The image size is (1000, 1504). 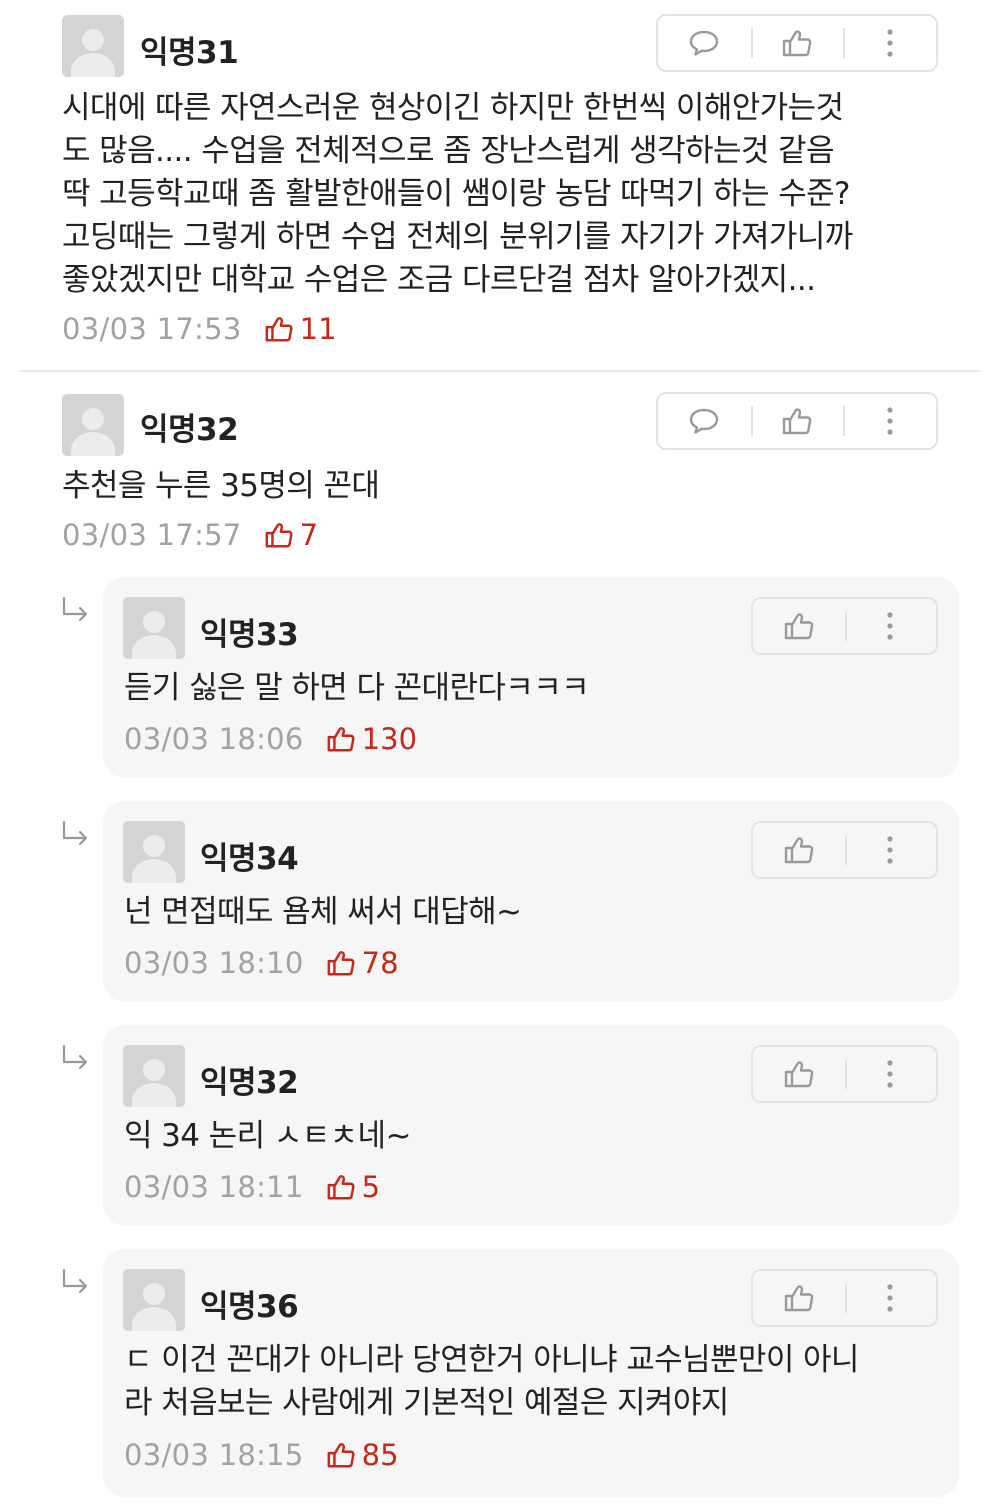 What do you see at coordinates (221, 486) in the screenshot?
I see `comment-text: 추천을 누른 35명의 꼰대` at bounding box center [221, 486].